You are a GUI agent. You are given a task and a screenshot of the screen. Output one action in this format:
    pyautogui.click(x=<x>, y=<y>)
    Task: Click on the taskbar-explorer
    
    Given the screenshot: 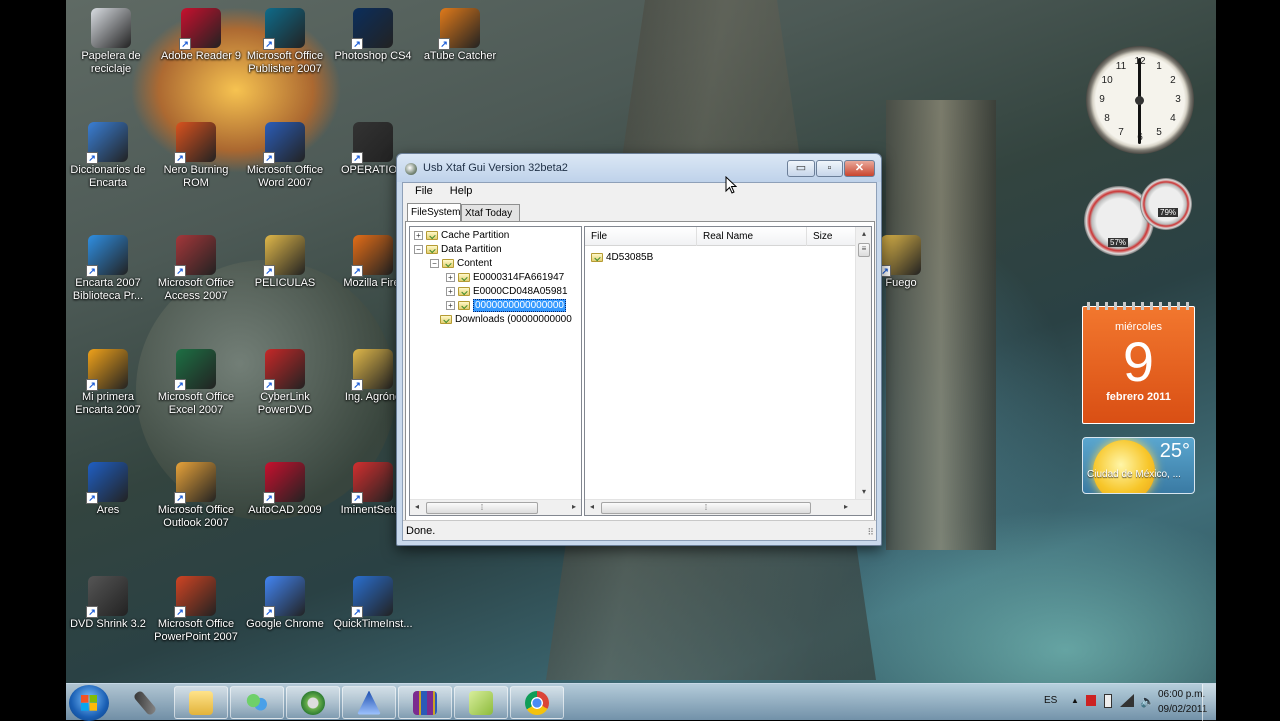 What is the action you would take?
    pyautogui.click(x=201, y=702)
    